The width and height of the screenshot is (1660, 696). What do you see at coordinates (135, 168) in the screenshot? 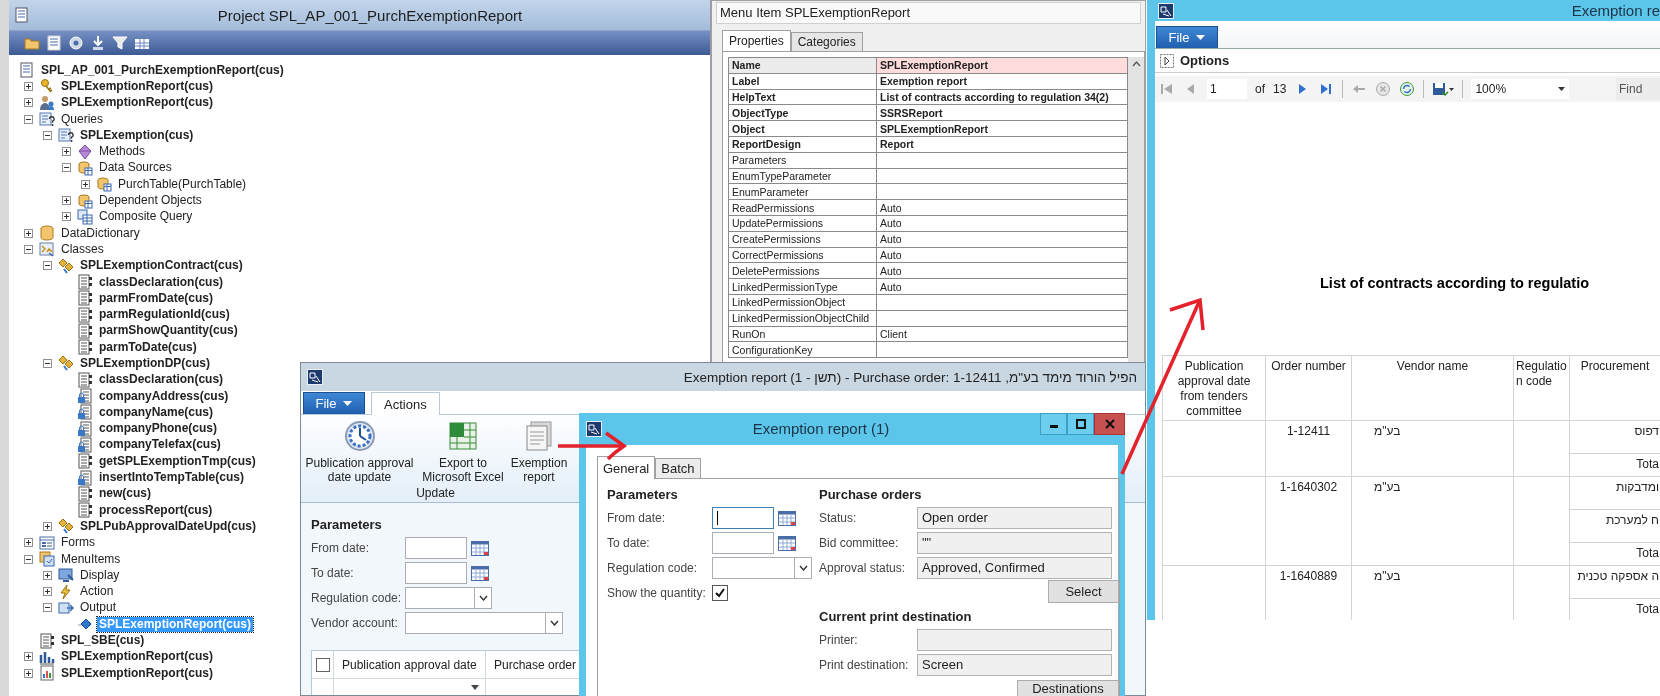
I see `tree-item: Data Sources` at bounding box center [135, 168].